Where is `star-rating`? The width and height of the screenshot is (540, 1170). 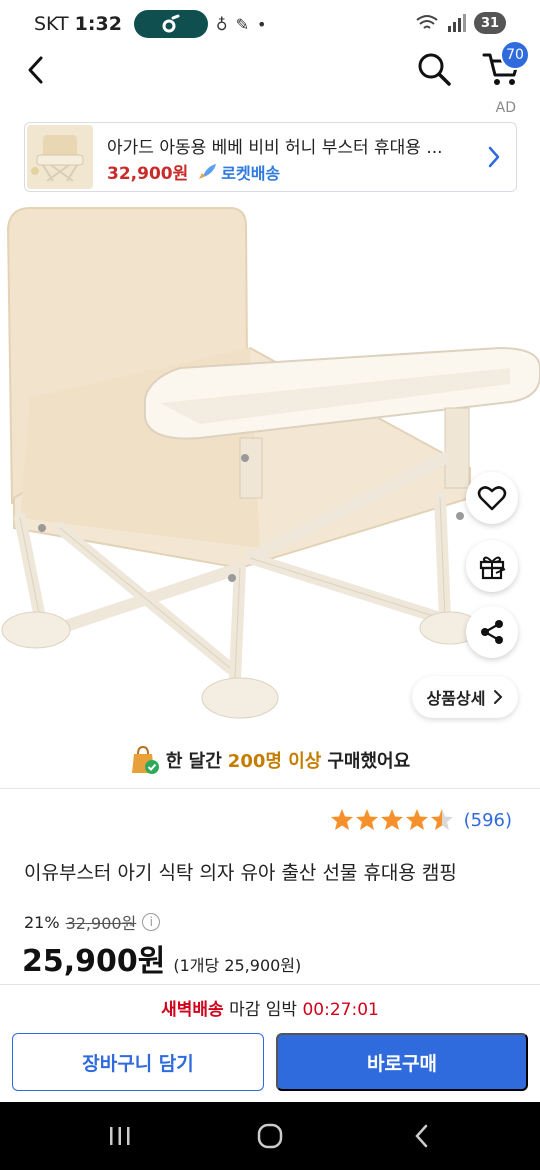
star-rating is located at coordinates (391, 819).